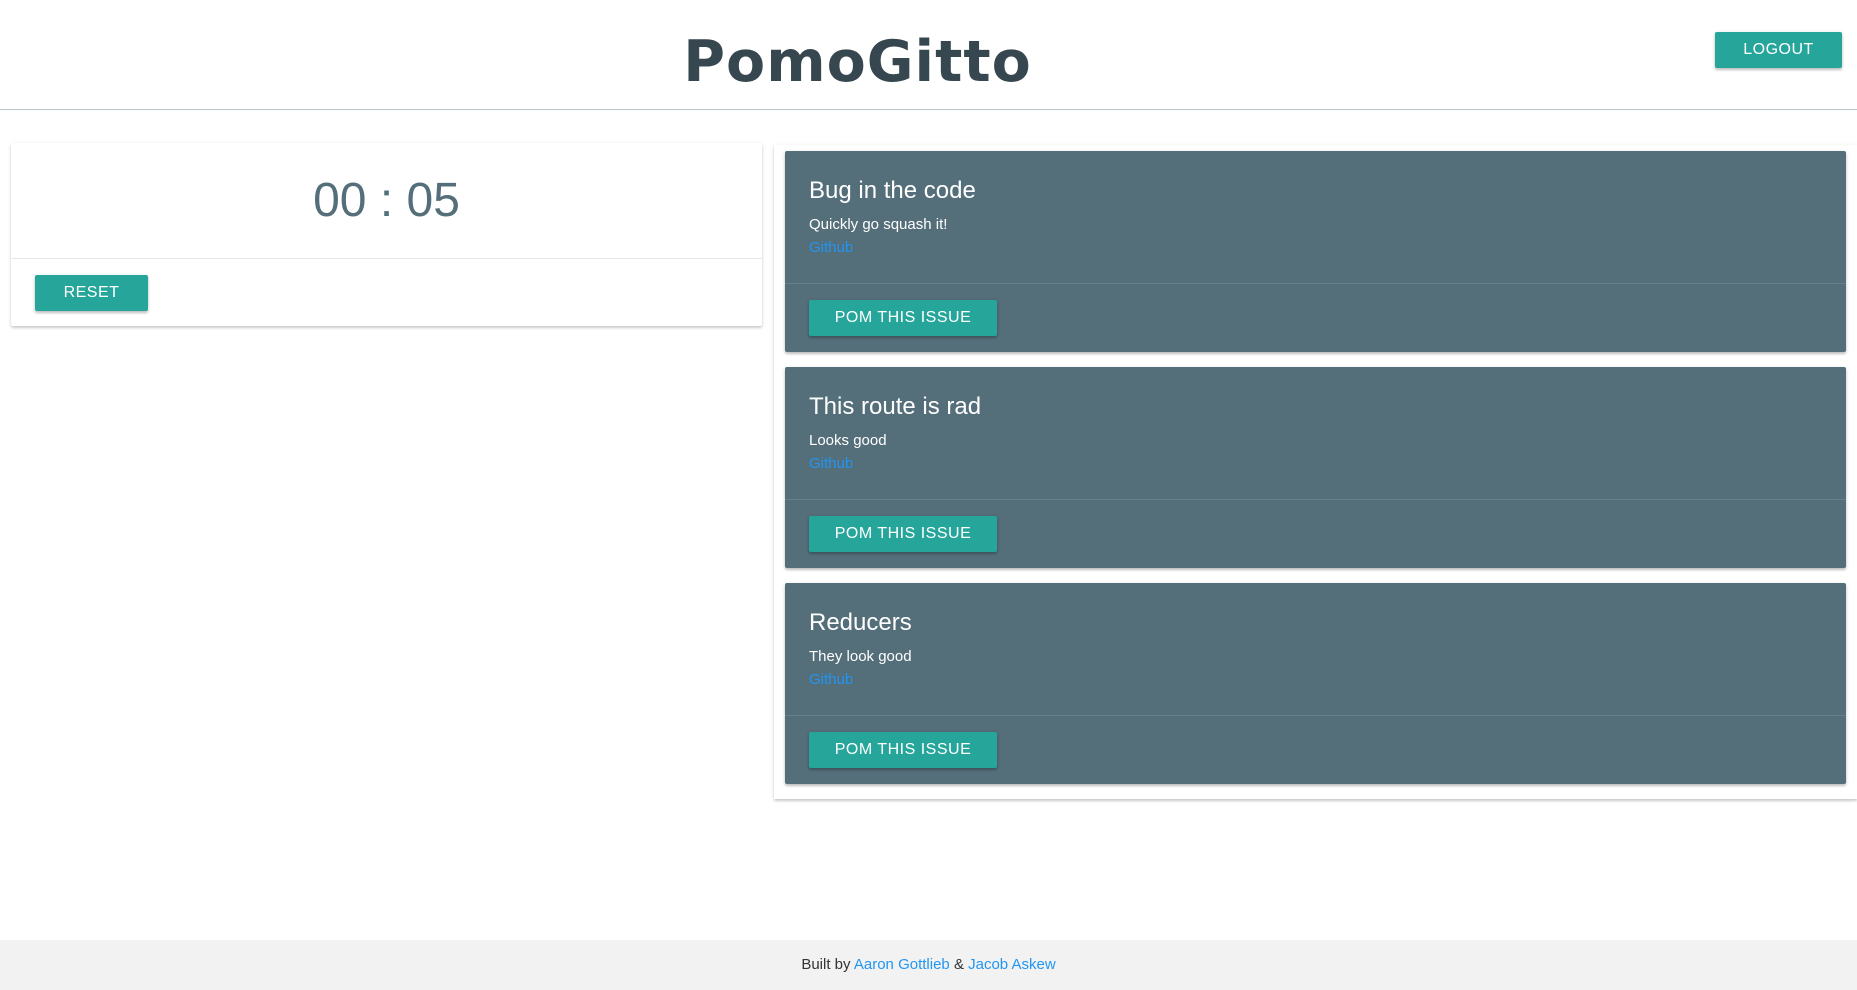  I want to click on author-link-aaron: Aaron Gottlieb, so click(902, 964).